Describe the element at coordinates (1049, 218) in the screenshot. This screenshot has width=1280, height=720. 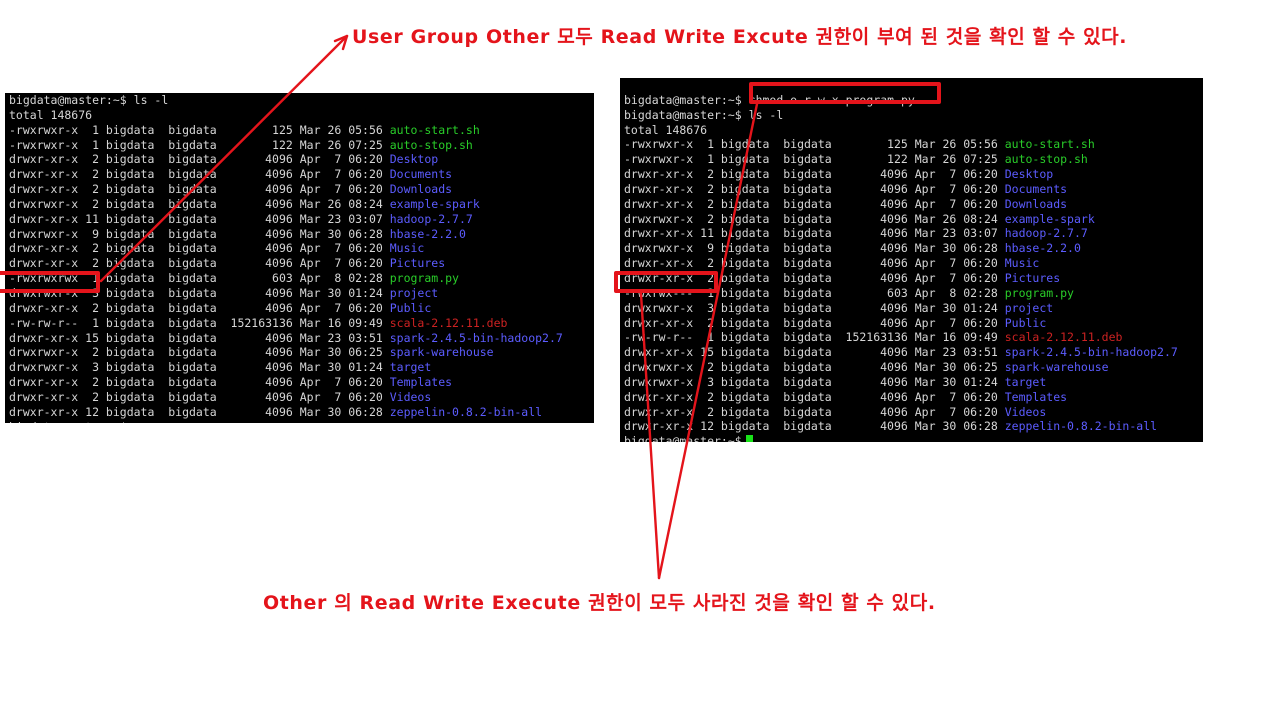
I see `file-name: example-spark` at that location.